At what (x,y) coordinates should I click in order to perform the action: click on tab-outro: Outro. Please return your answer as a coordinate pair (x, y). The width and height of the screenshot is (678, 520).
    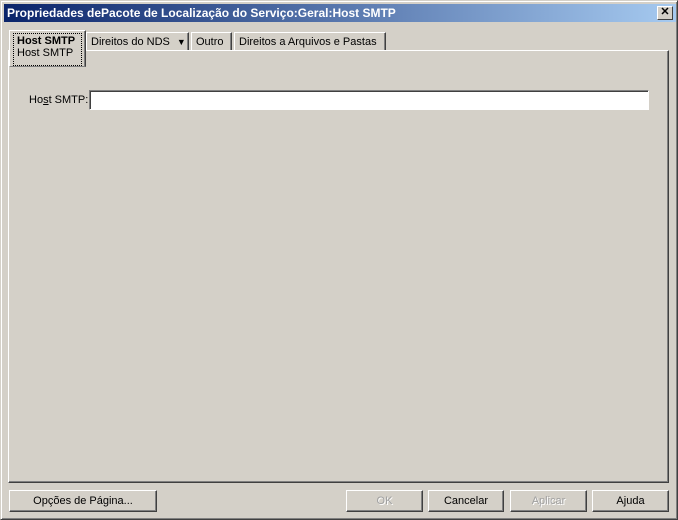
    Looking at the image, I should click on (211, 41).